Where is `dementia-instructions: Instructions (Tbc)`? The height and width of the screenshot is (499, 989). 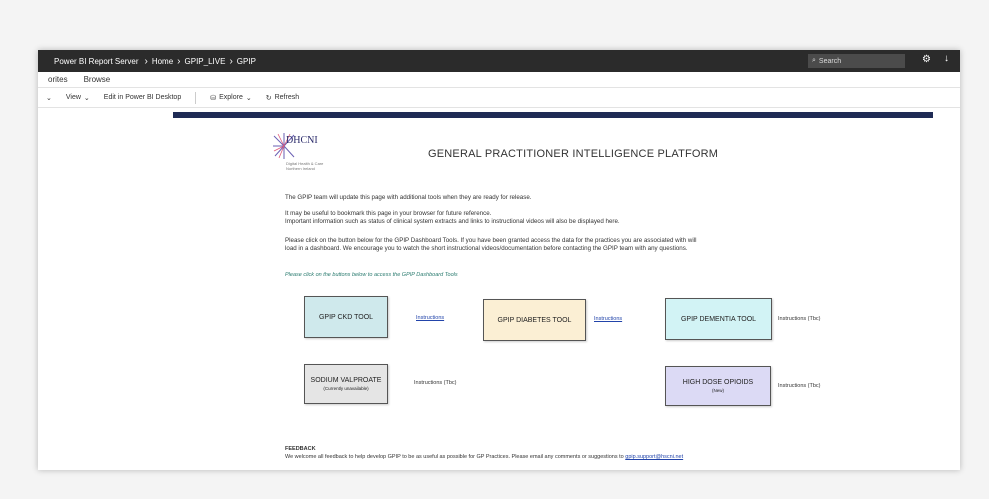
dementia-instructions: Instructions (Tbc) is located at coordinates (799, 319).